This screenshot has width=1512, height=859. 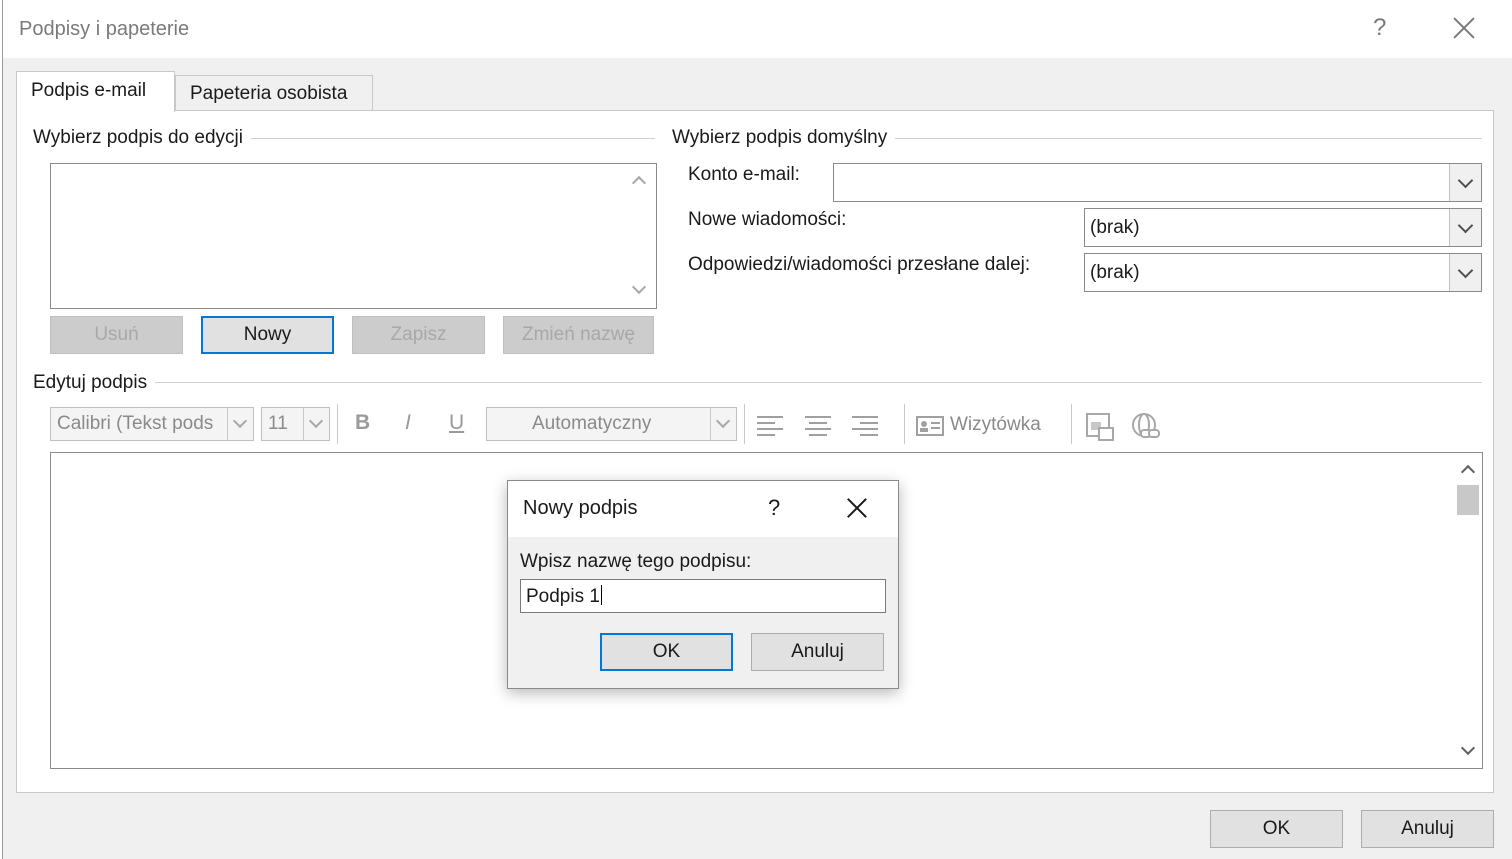 I want to click on insert-picture-icon, so click(x=1100, y=427).